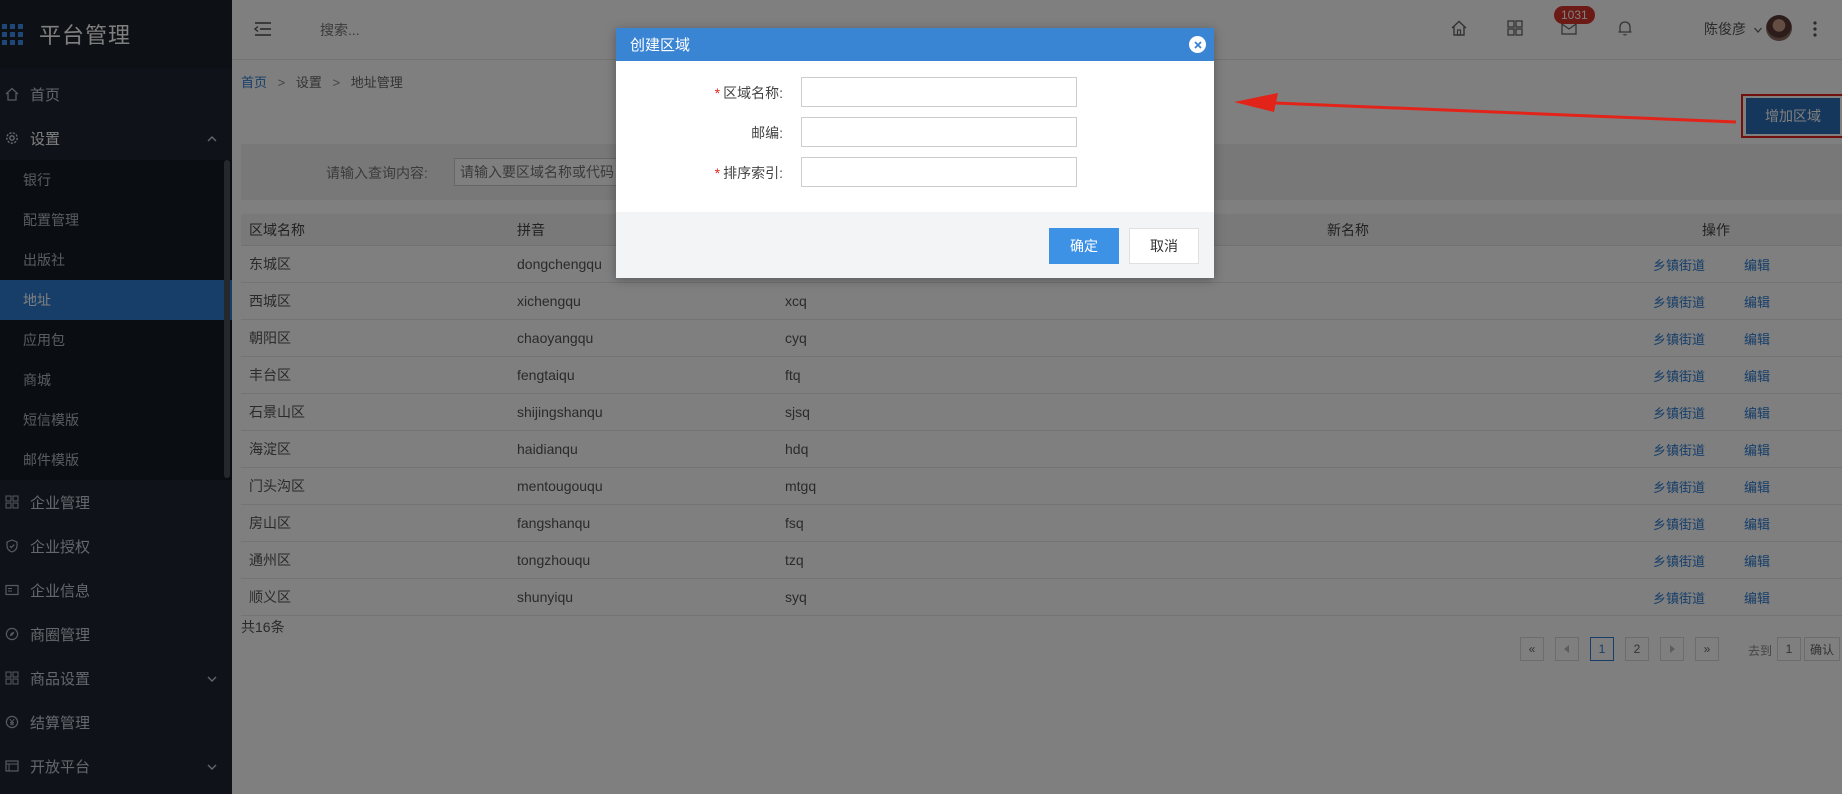  I want to click on annotation-arrow, so click(1485, 108).